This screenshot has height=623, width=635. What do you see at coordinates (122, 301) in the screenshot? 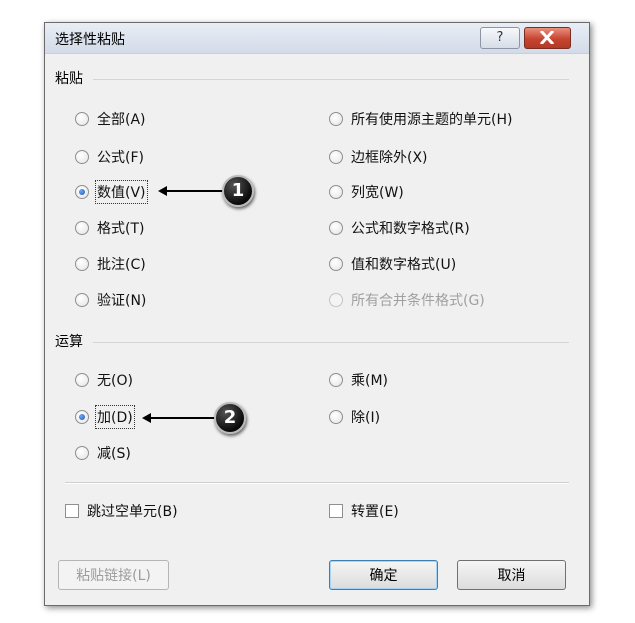
I see `radio-label: 验证(N)` at bounding box center [122, 301].